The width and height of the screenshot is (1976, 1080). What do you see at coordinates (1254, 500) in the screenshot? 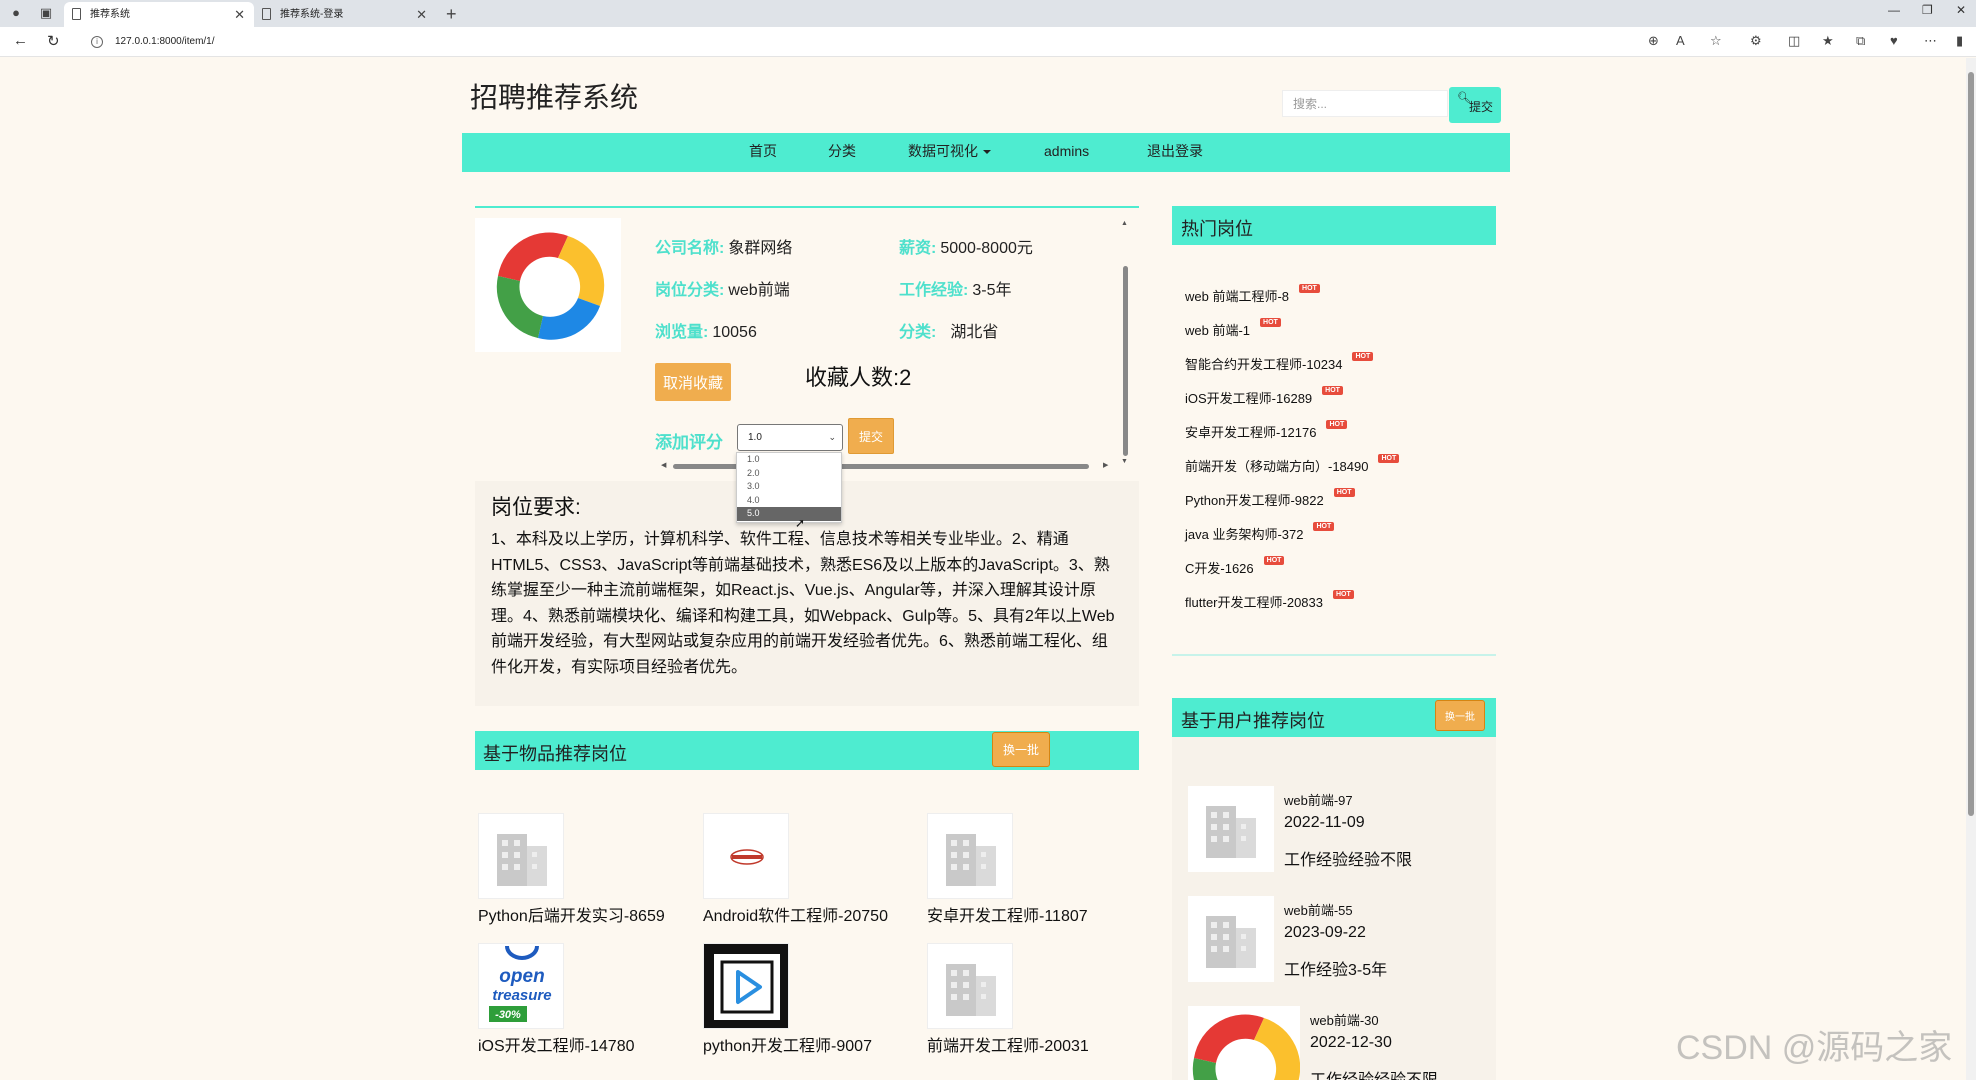
I see `hot-job-name: Python开发工程师-9822` at bounding box center [1254, 500].